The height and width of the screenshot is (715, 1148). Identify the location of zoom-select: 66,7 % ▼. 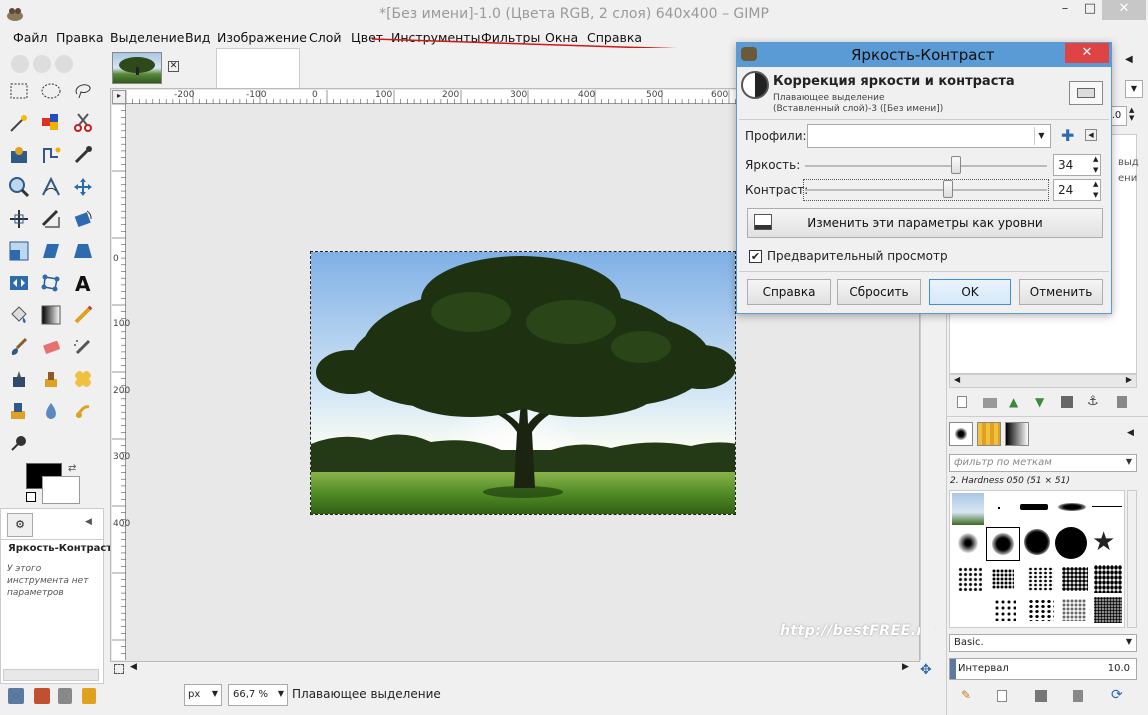
(258, 695).